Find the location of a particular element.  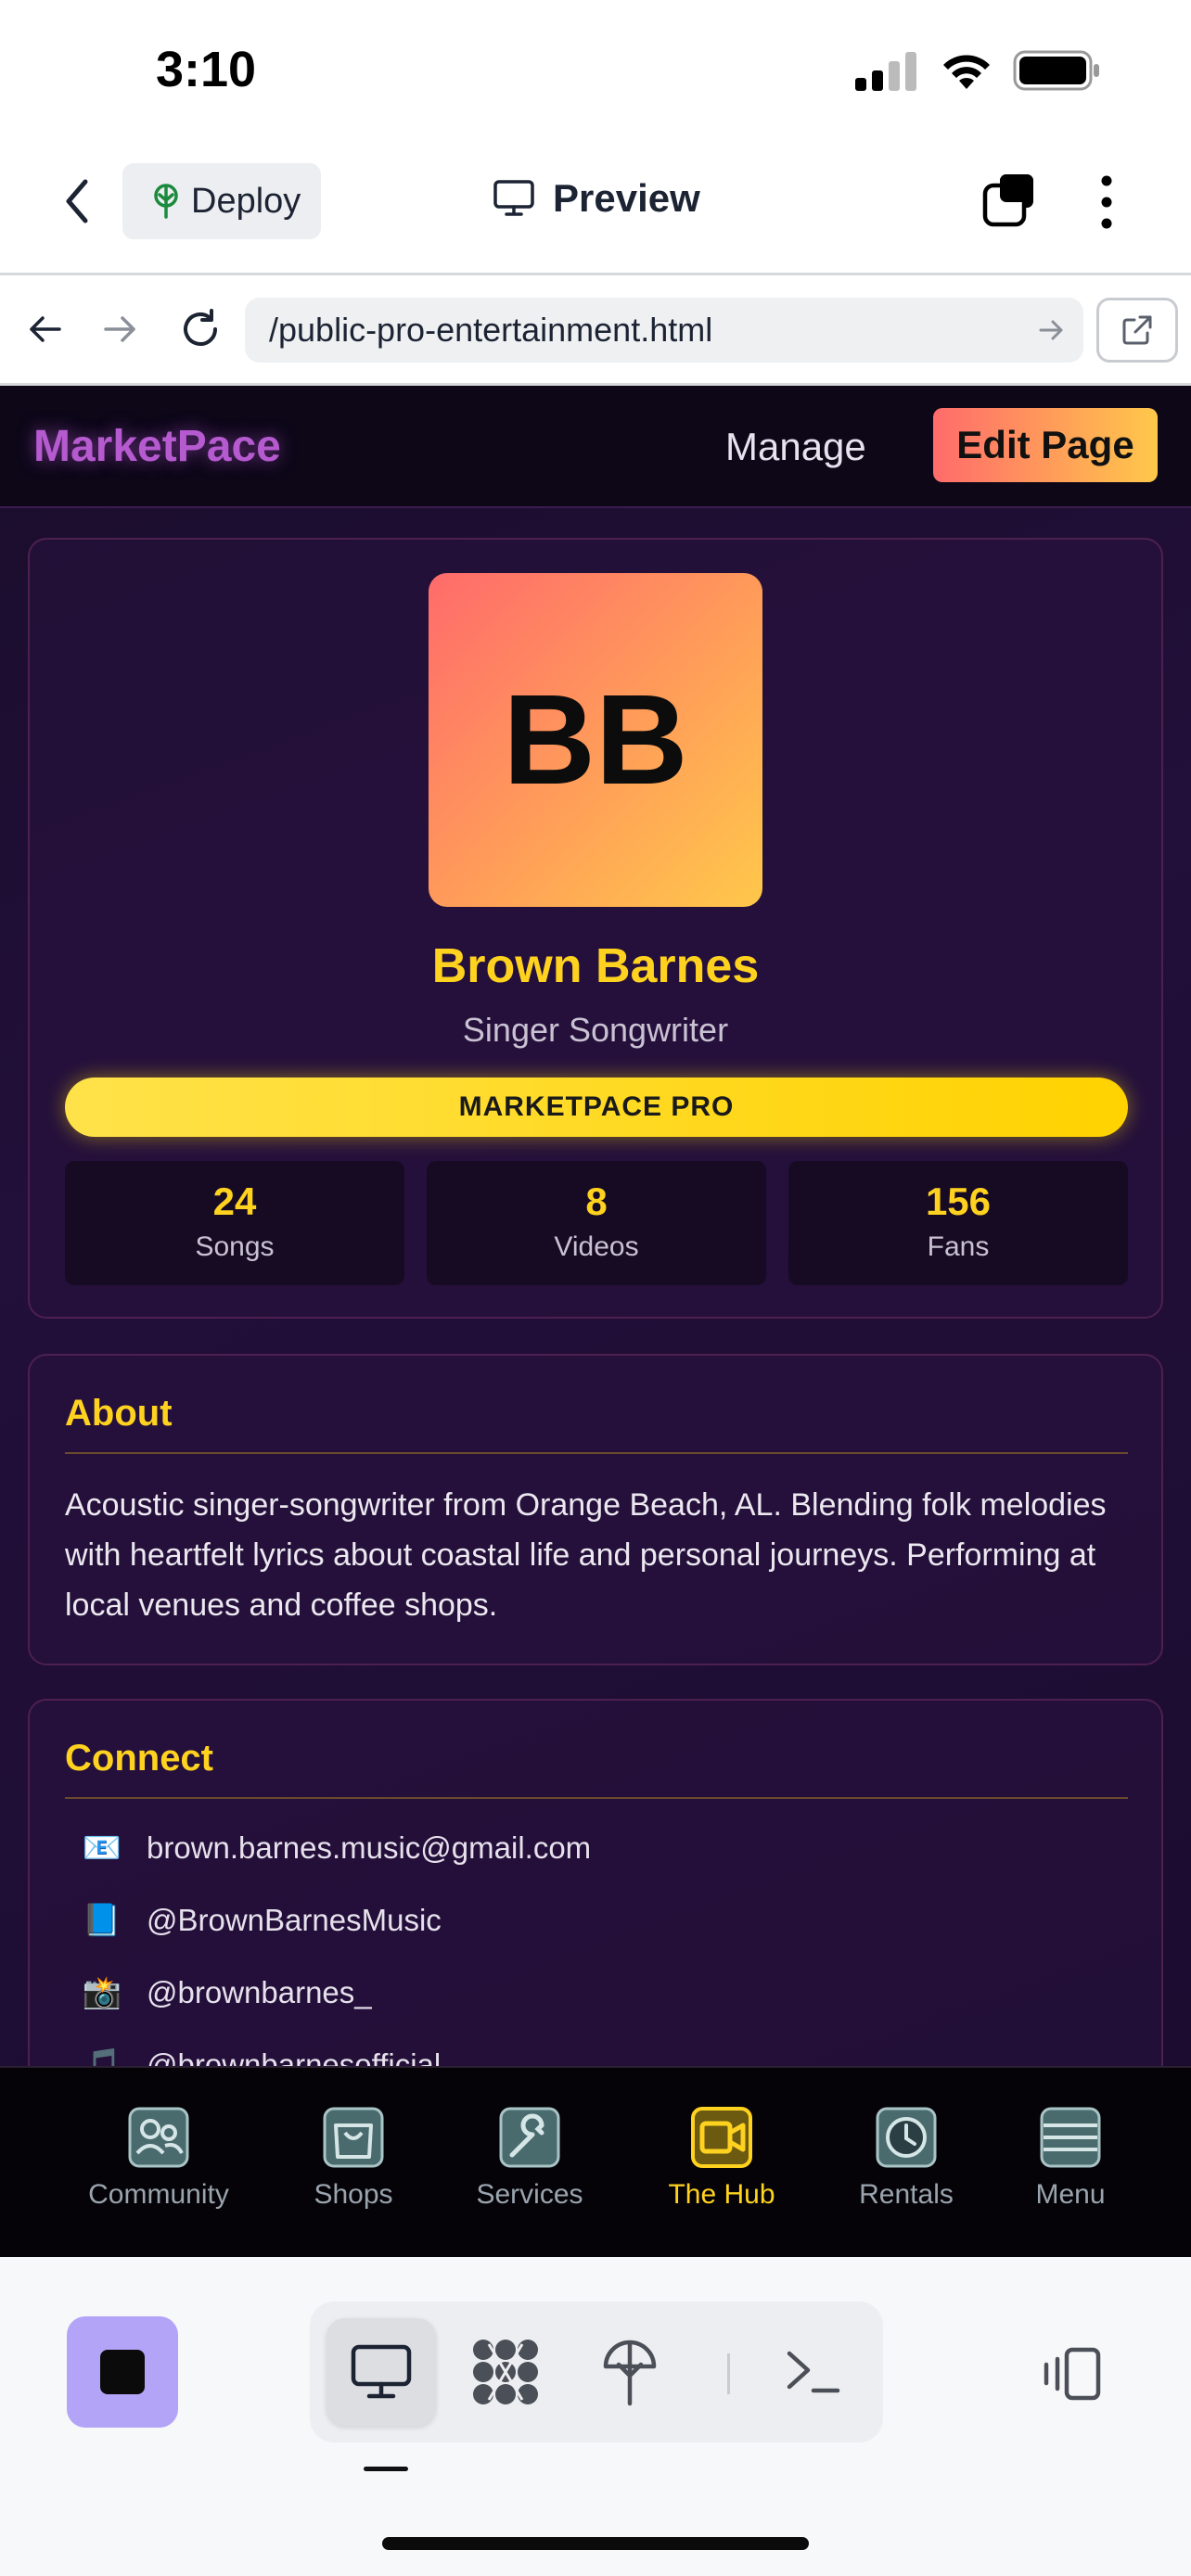

tool-deploy is located at coordinates (630, 2372).